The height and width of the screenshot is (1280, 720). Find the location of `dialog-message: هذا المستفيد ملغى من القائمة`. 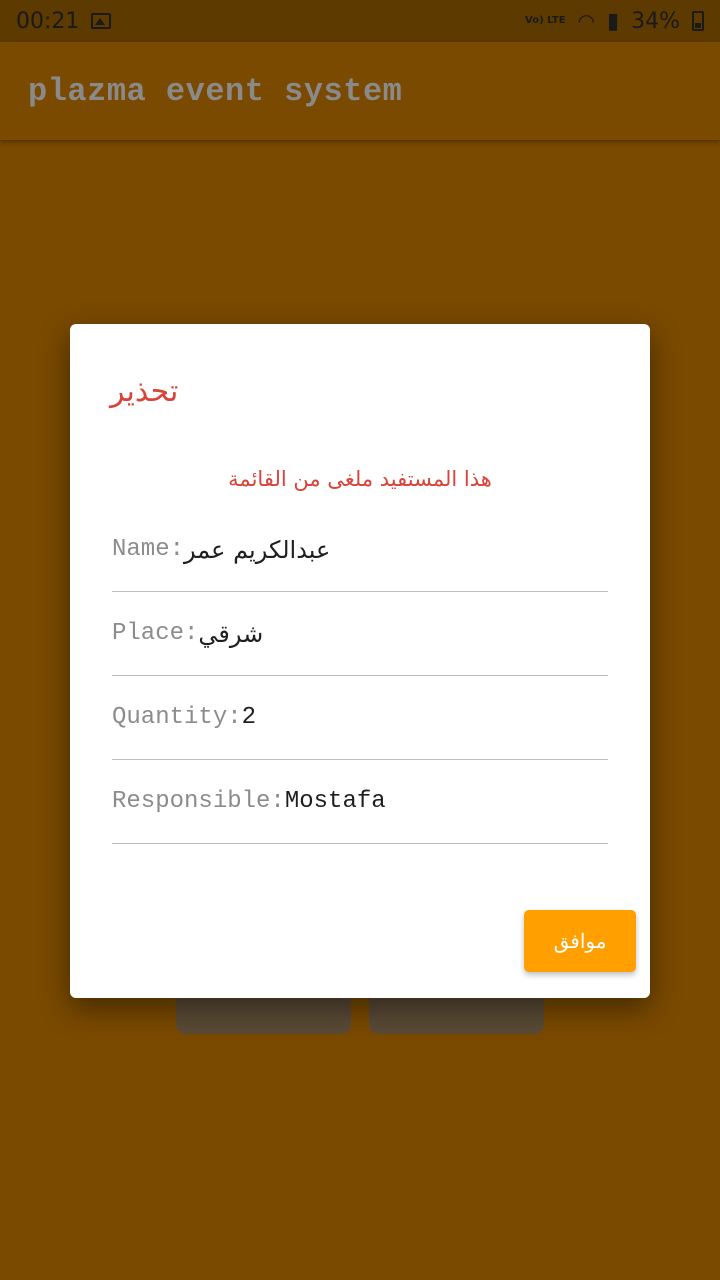

dialog-message: هذا المستفيد ملغى من القائمة is located at coordinates (360, 479).